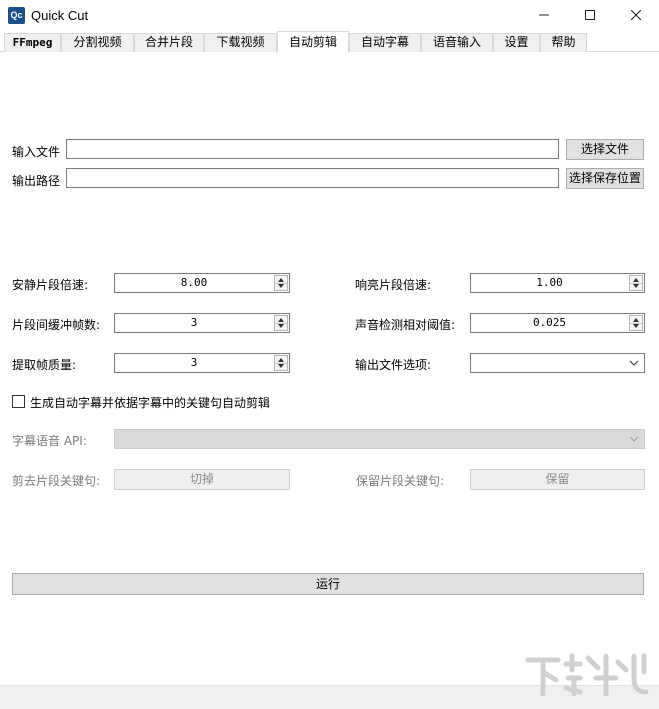 Image resolution: width=659 pixels, height=709 pixels. What do you see at coordinates (605, 149) in the screenshot?
I see `choose-file-button: 选择文件` at bounding box center [605, 149].